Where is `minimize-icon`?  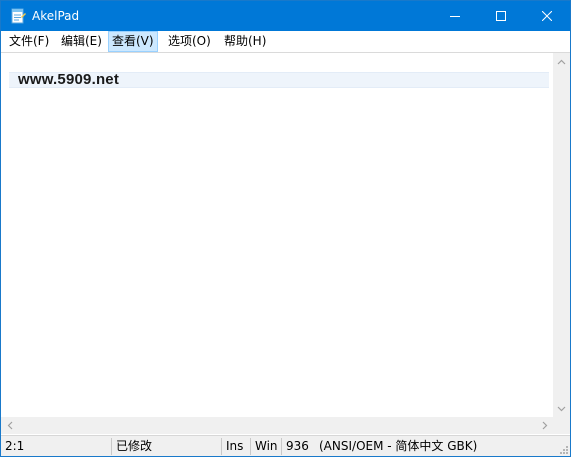 minimize-icon is located at coordinates (455, 16).